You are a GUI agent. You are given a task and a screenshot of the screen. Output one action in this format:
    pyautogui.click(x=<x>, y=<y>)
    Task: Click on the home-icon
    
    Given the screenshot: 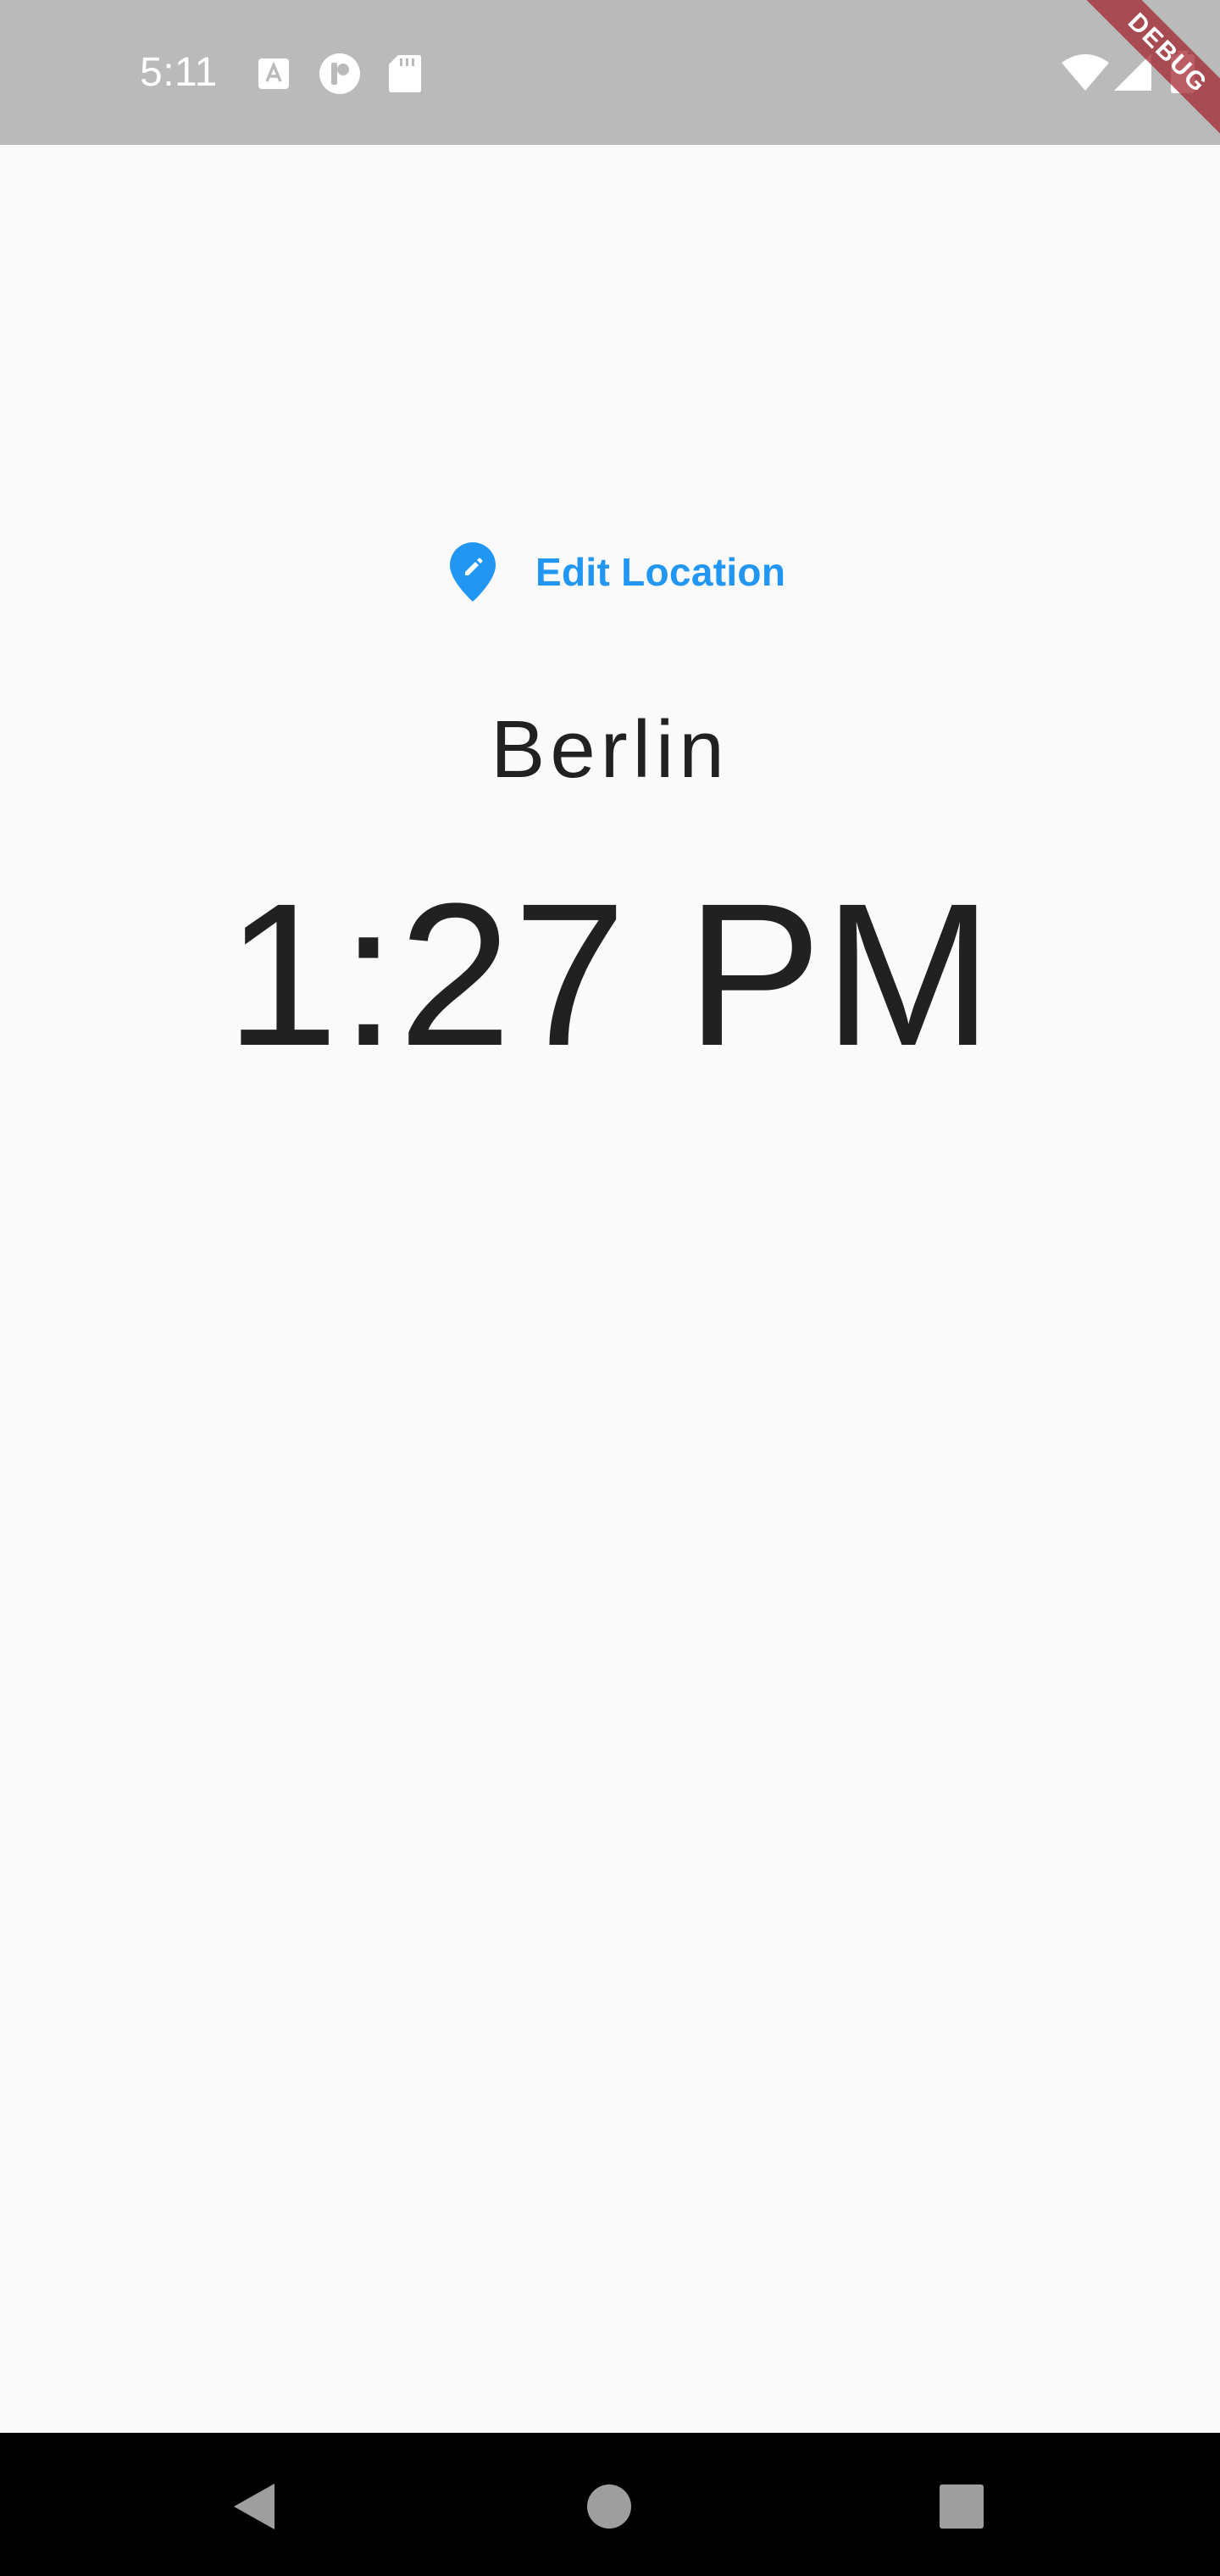 What is the action you would take?
    pyautogui.click(x=609, y=2506)
    